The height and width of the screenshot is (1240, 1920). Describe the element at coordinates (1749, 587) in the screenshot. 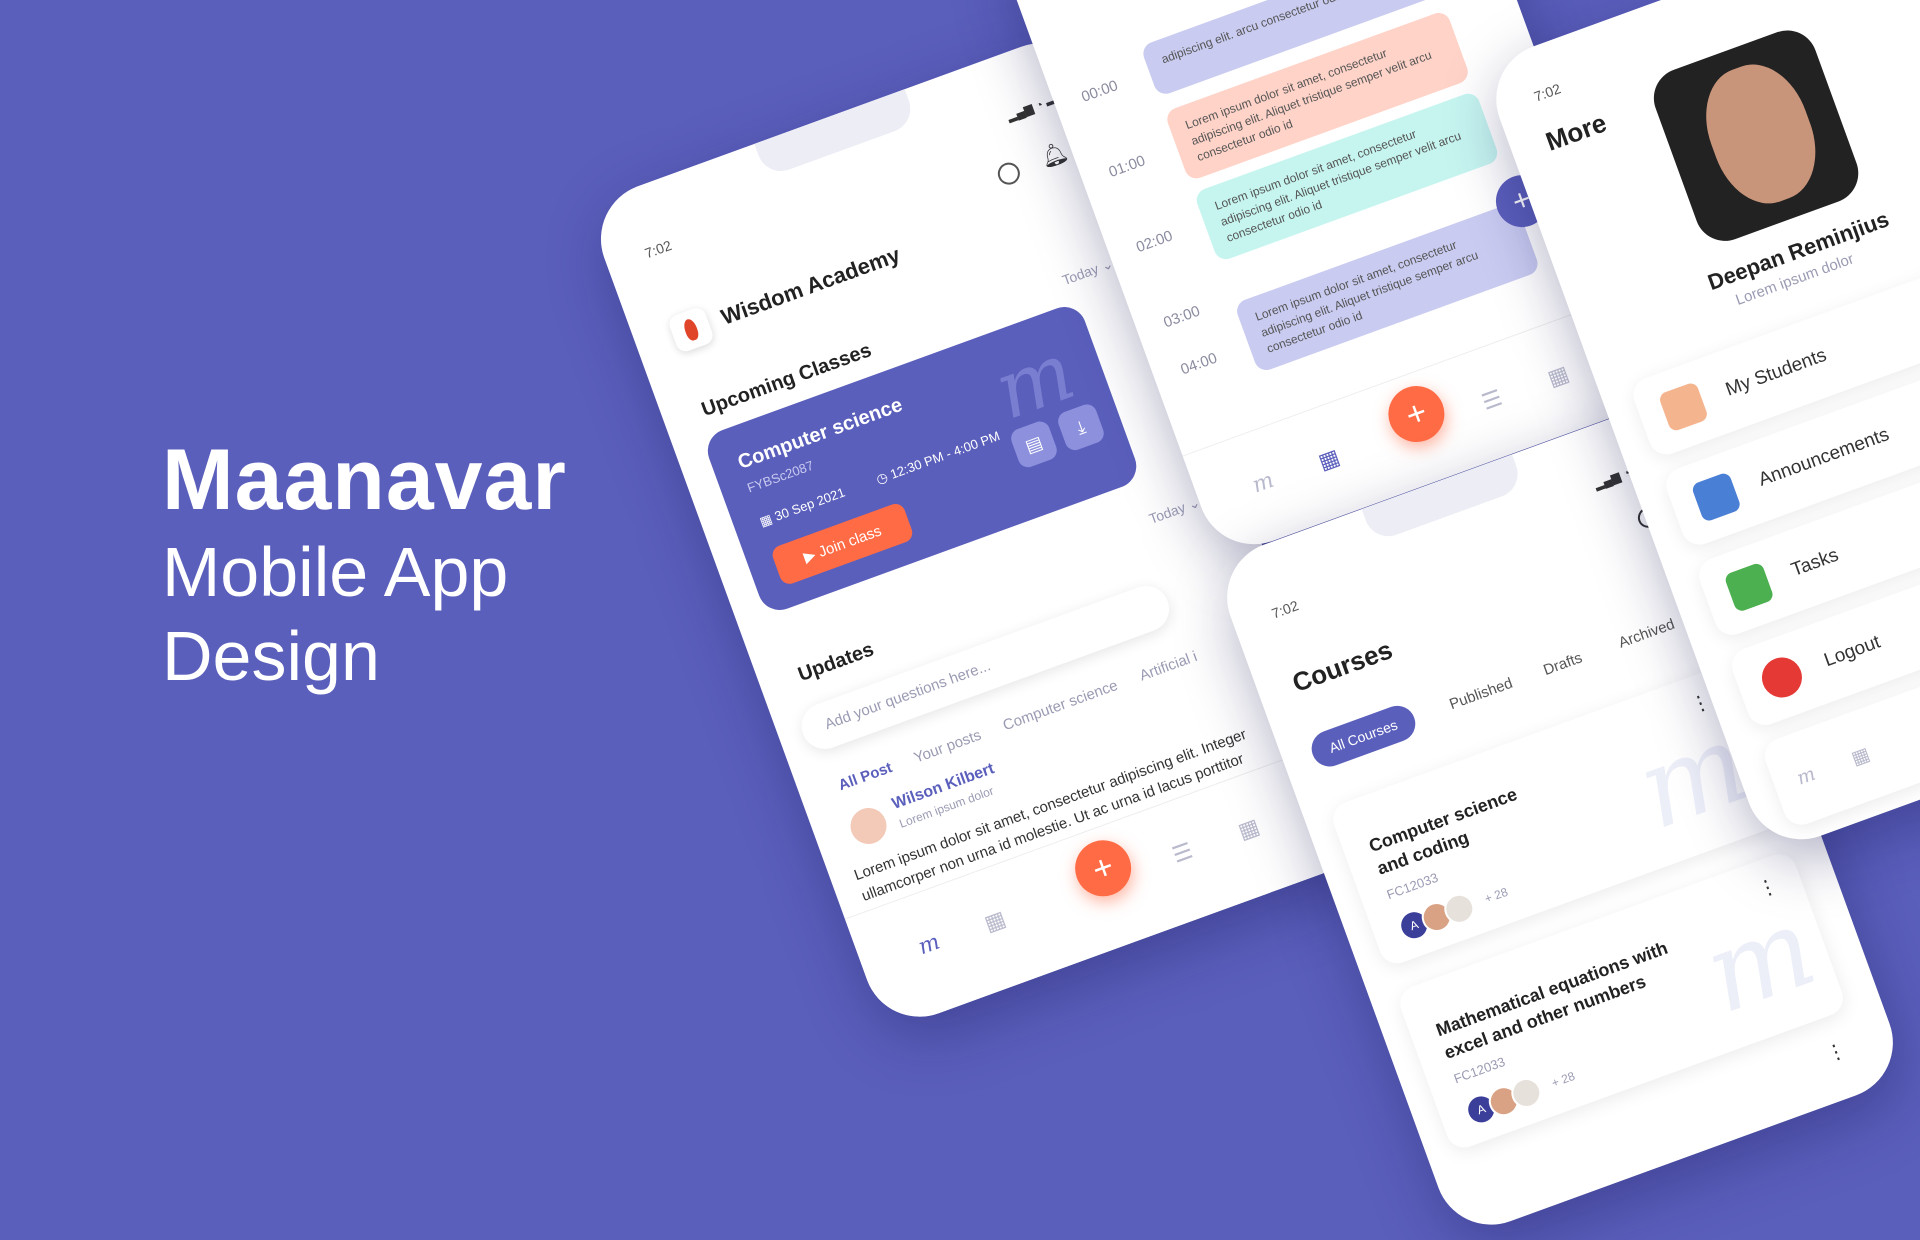

I see `tasks-icon` at that location.